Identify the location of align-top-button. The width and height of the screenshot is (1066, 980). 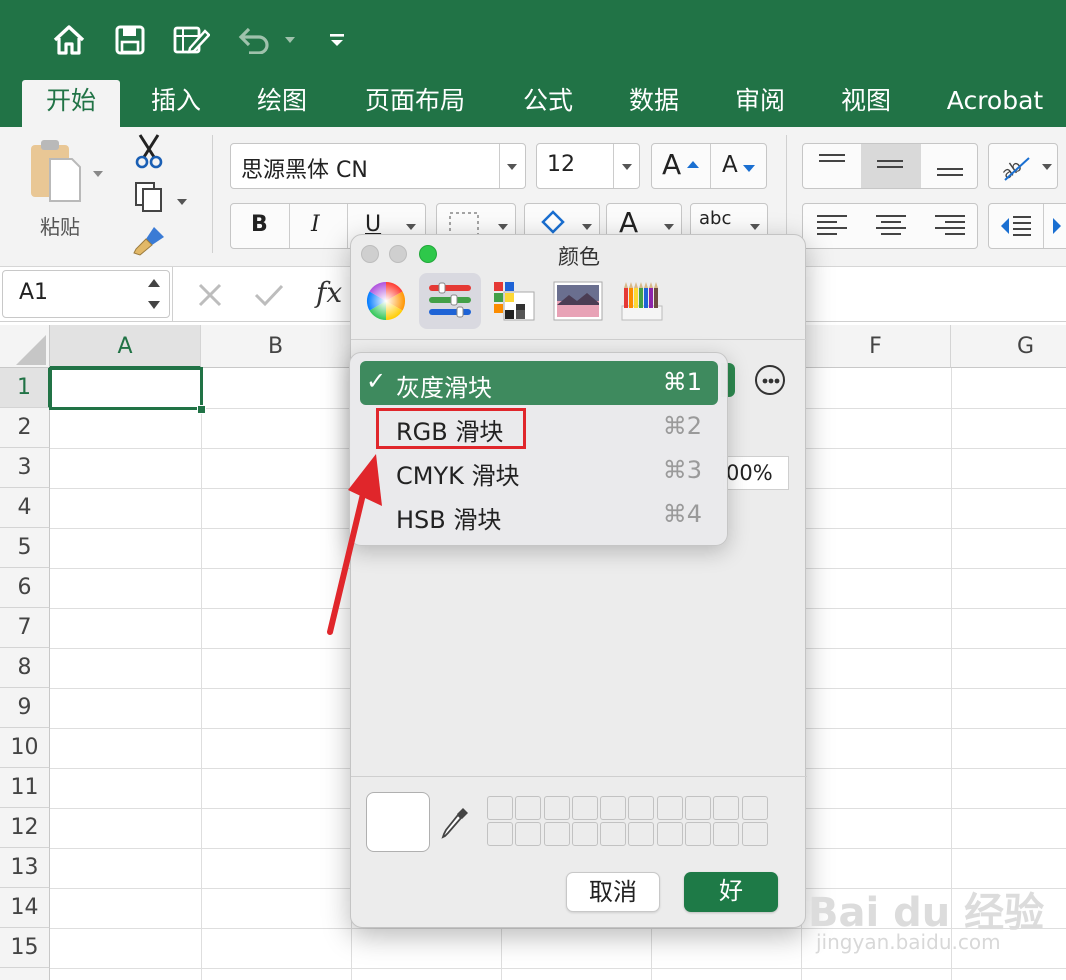
(832, 166).